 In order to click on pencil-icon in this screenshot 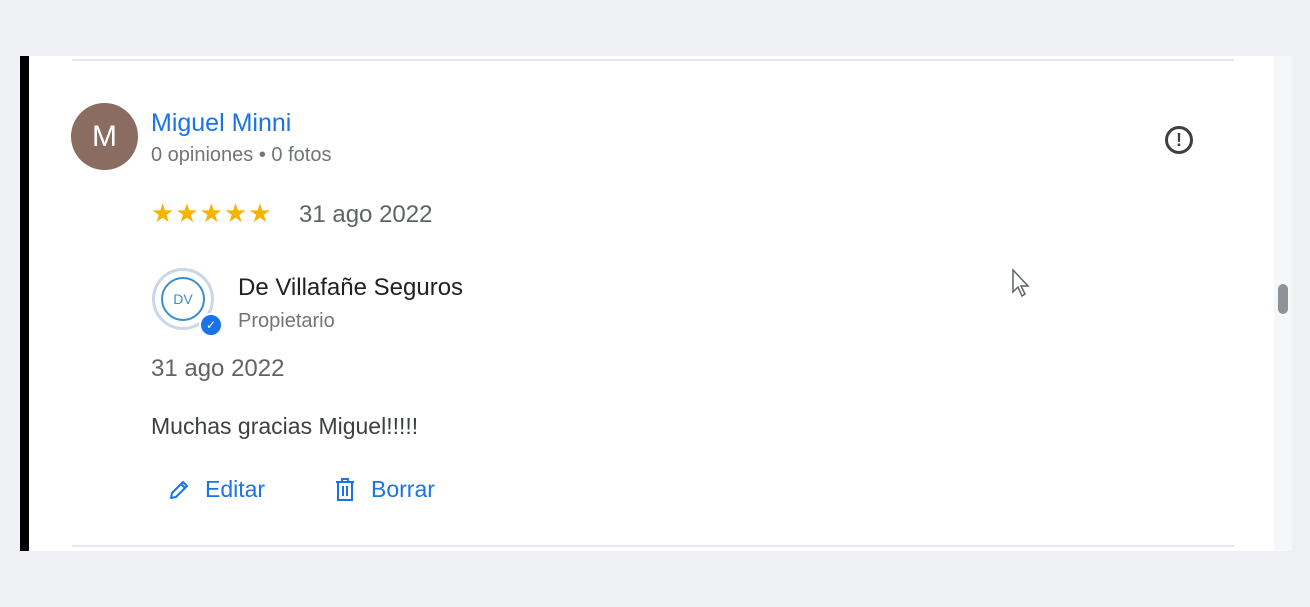, I will do `click(179, 489)`.